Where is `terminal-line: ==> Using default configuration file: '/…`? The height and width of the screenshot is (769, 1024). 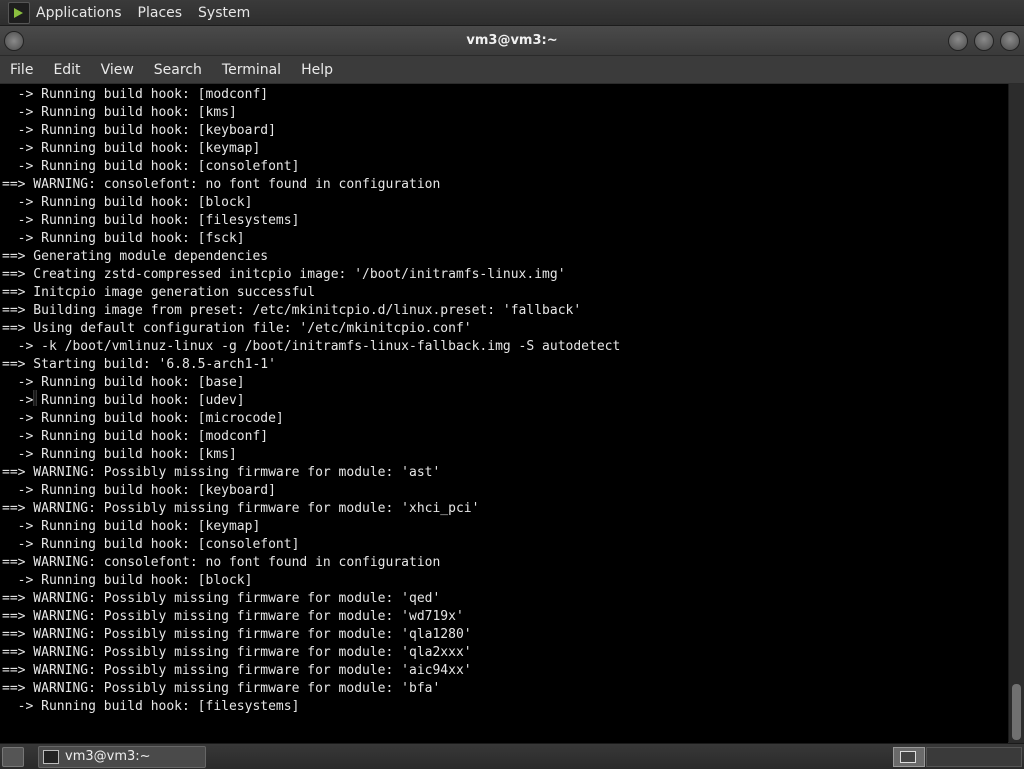 terminal-line: ==> Using default configuration file: '/… is located at coordinates (237, 328).